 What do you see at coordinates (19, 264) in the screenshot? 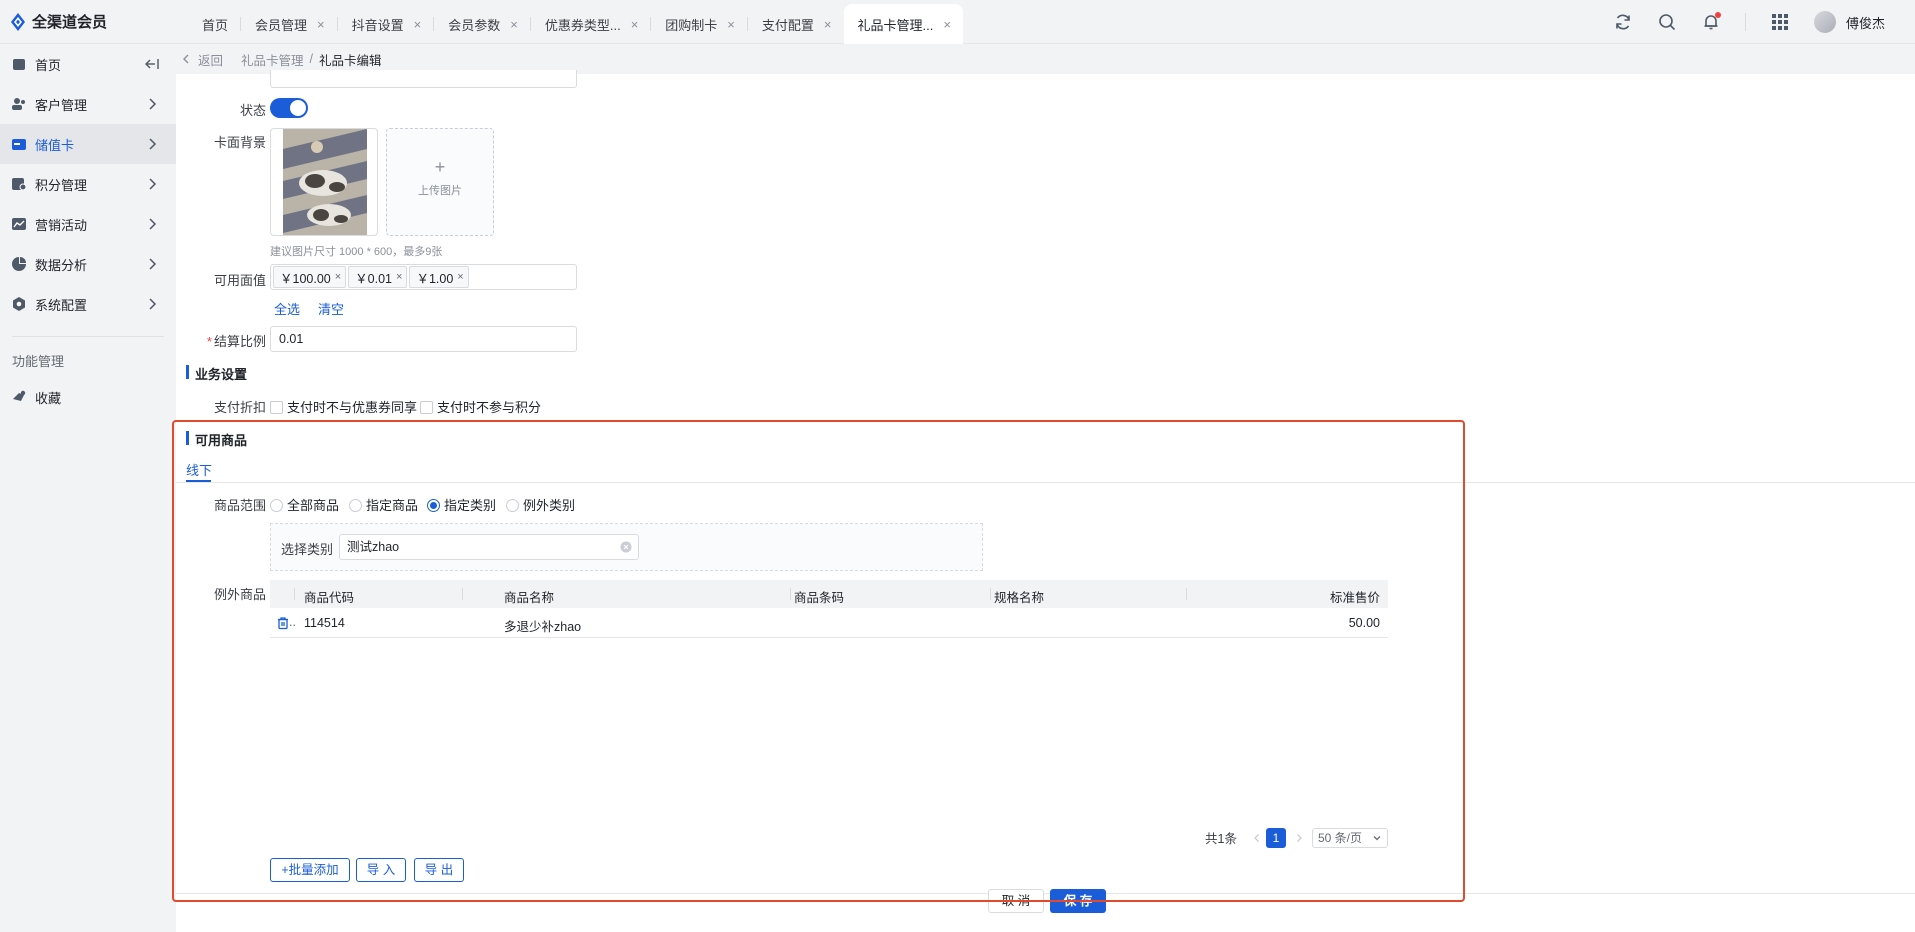
I see `pie-icon` at bounding box center [19, 264].